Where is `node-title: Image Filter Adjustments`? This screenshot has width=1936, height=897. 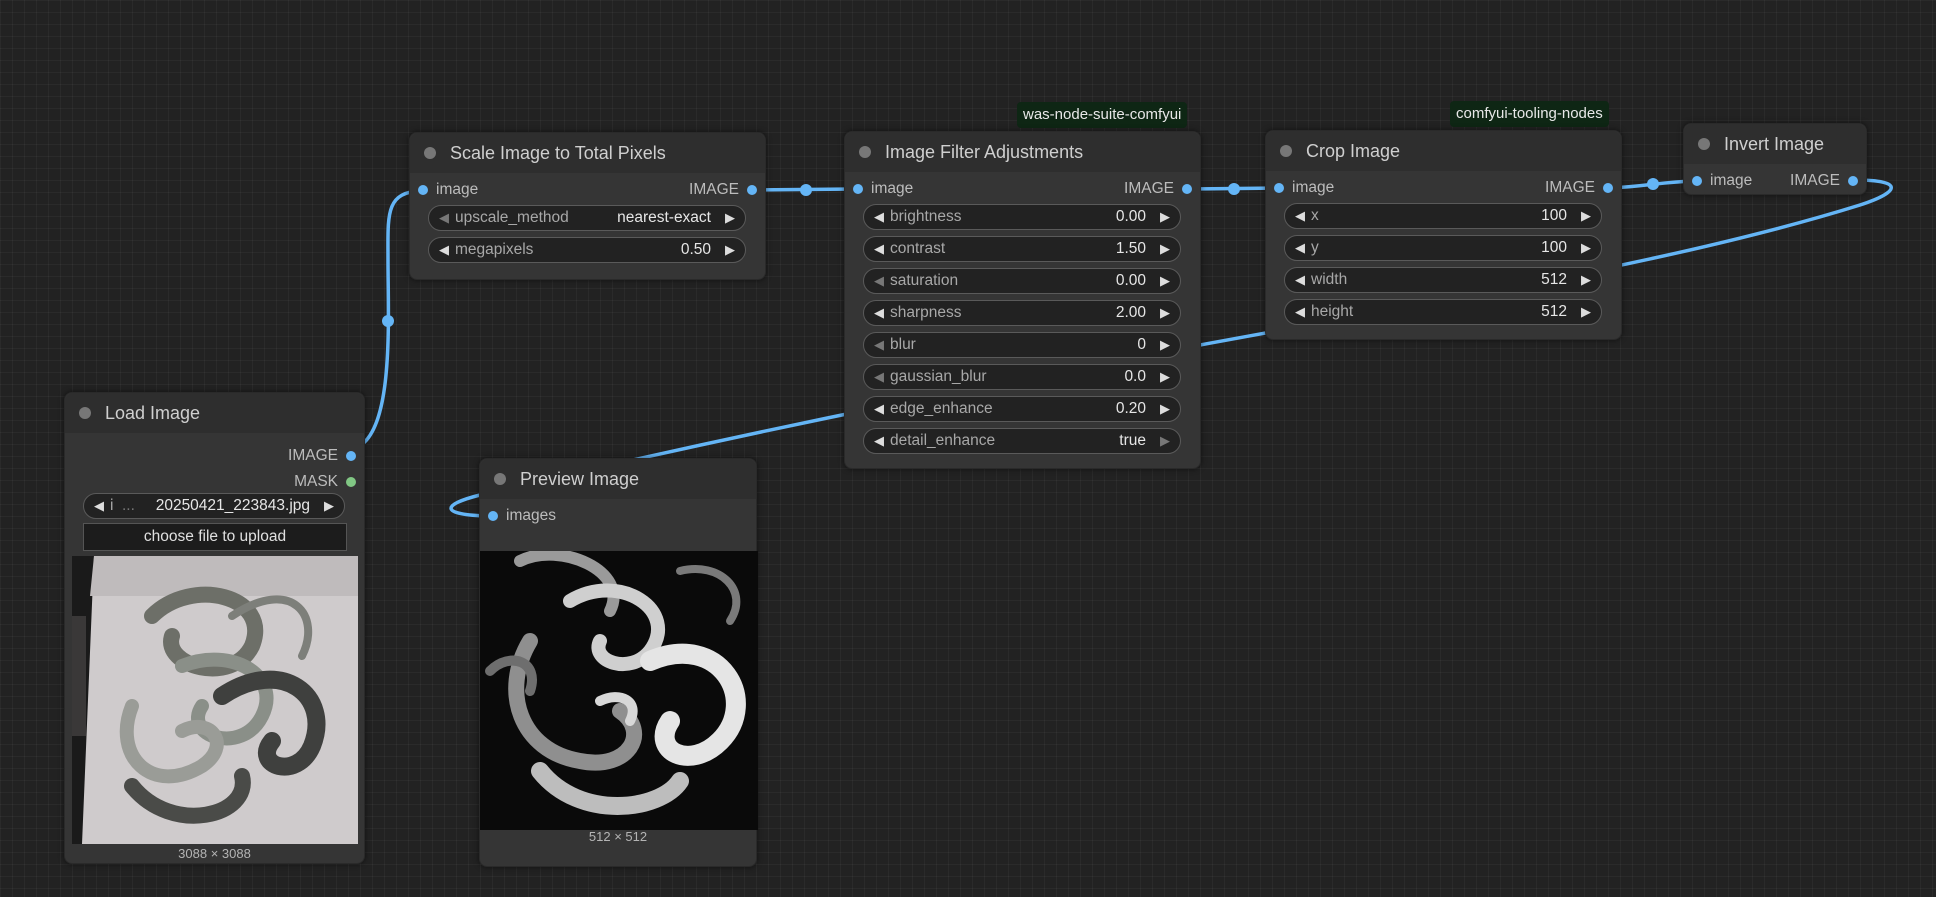 node-title: Image Filter Adjustments is located at coordinates (984, 151).